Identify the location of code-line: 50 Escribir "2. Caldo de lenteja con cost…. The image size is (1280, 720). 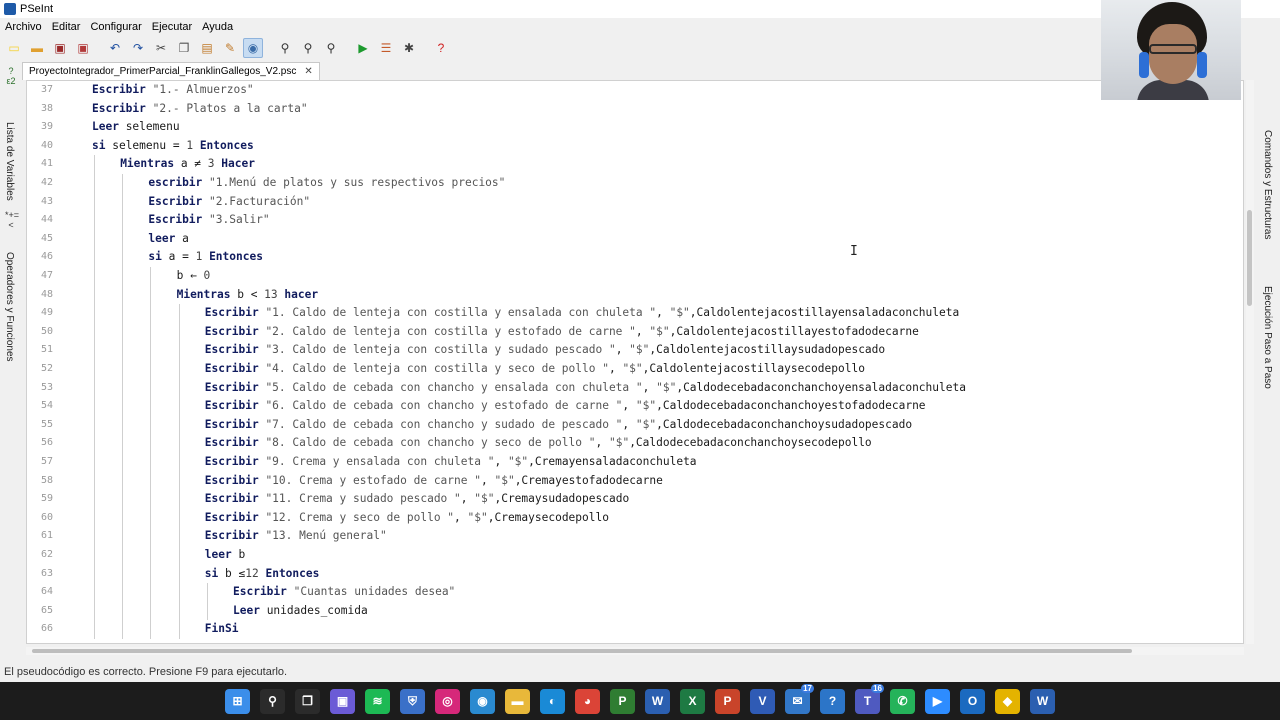
(632, 332).